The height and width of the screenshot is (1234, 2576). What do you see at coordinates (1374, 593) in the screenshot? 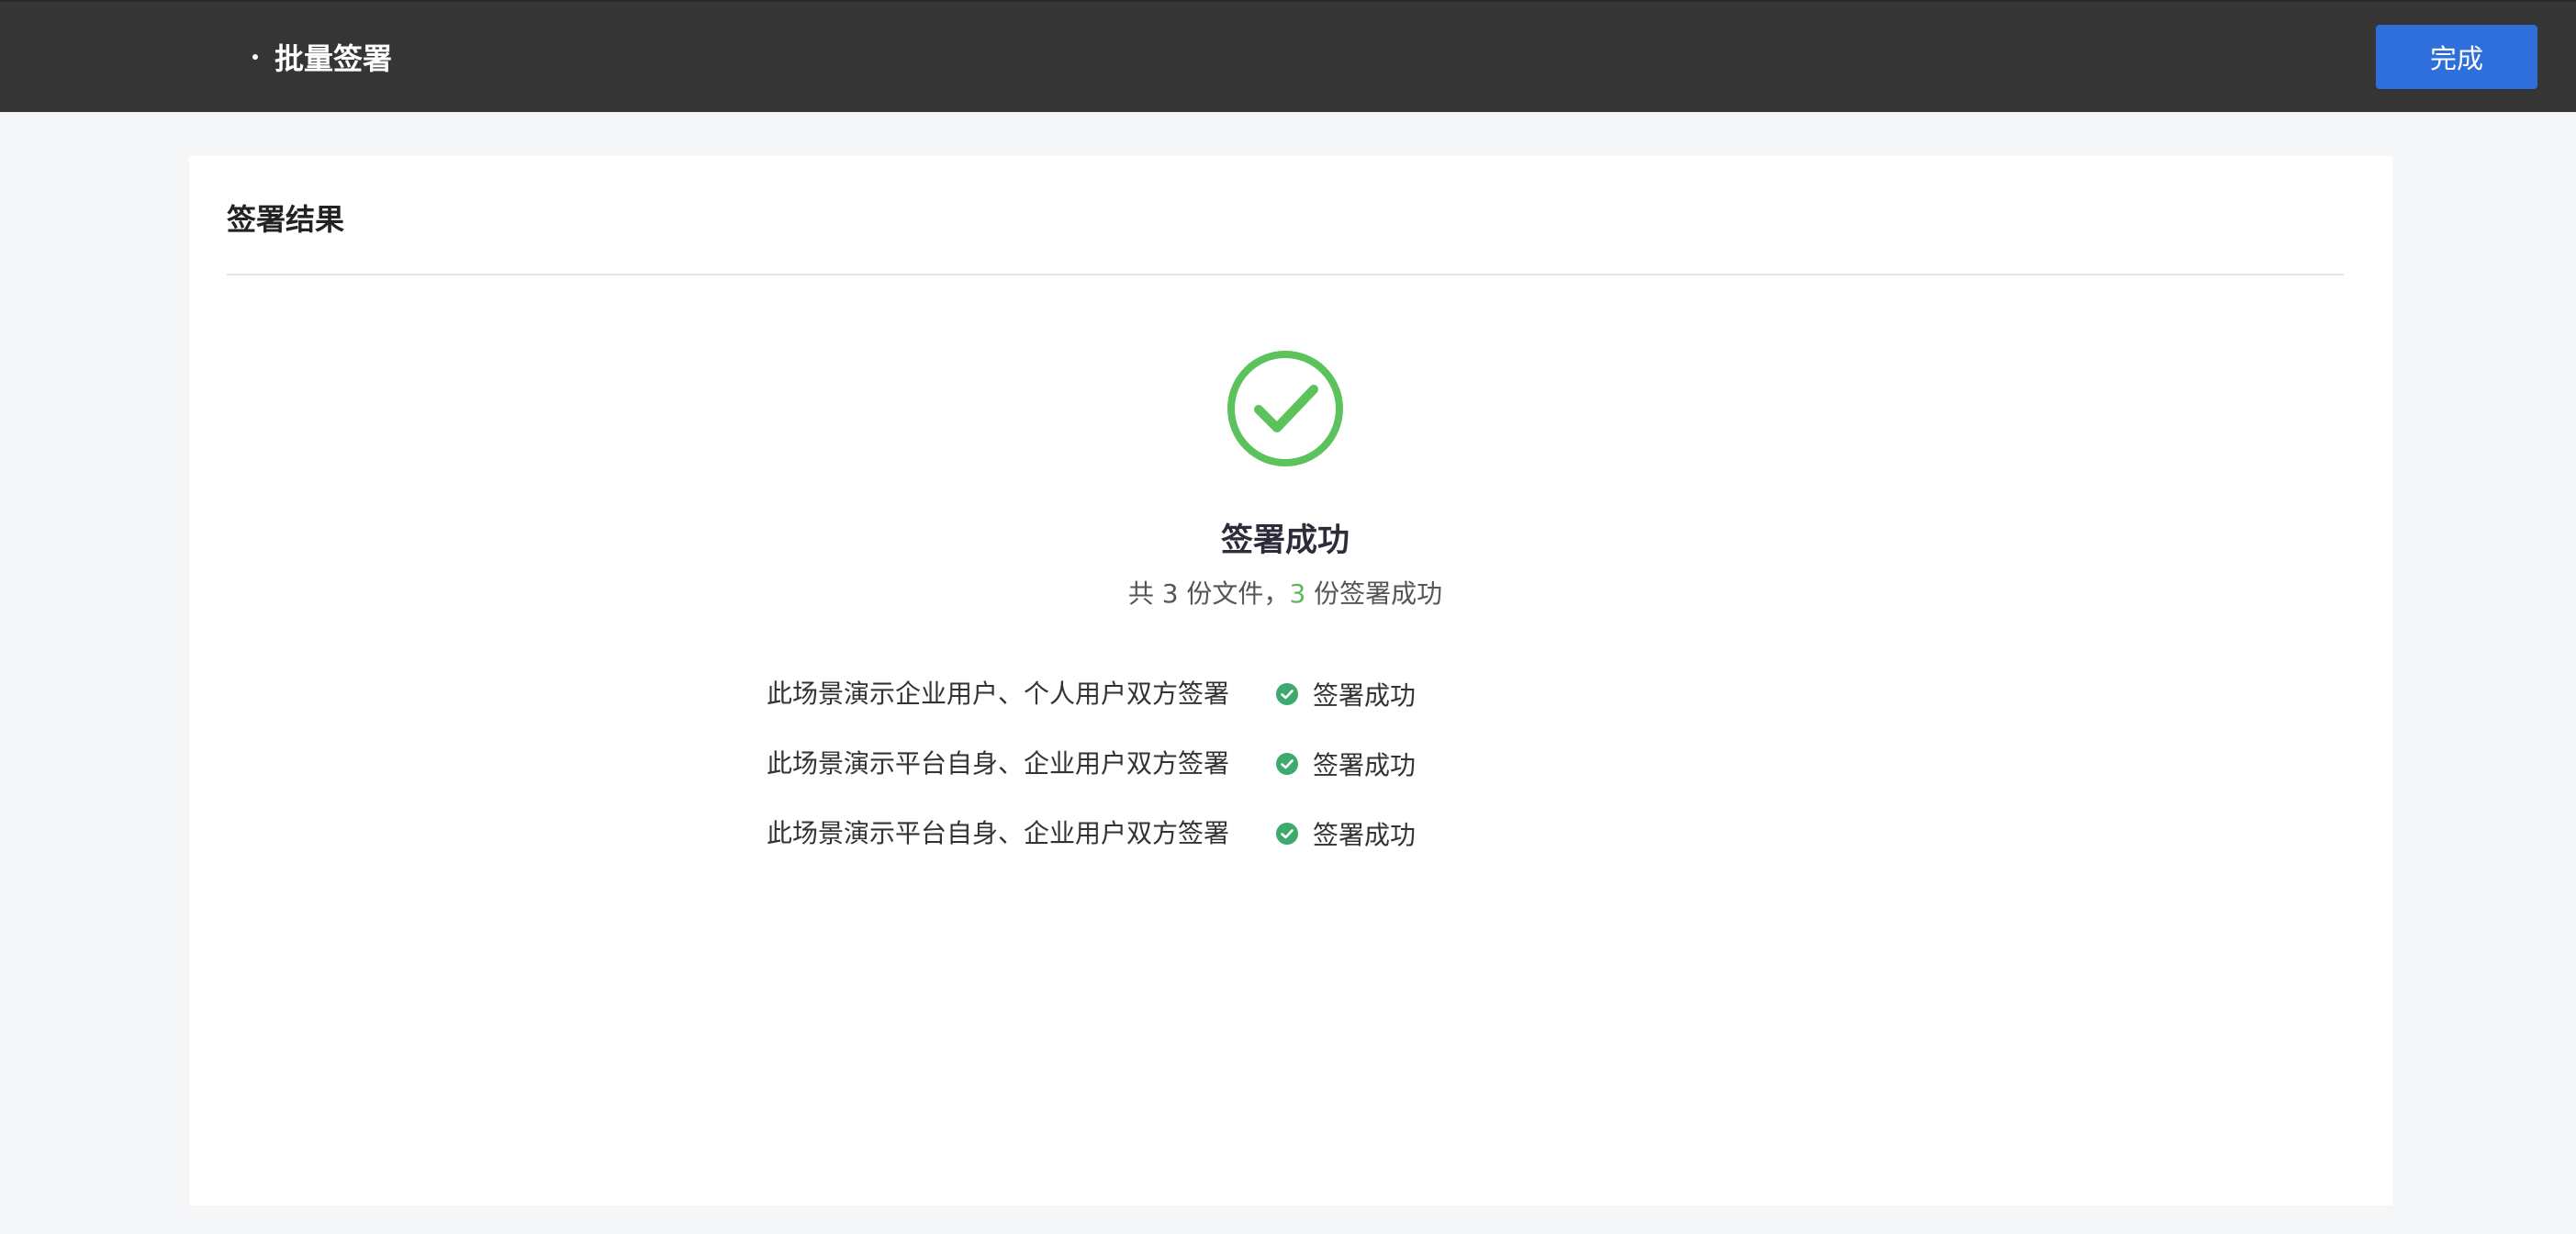
I see `summary-suffix: 份签署成功` at bounding box center [1374, 593].